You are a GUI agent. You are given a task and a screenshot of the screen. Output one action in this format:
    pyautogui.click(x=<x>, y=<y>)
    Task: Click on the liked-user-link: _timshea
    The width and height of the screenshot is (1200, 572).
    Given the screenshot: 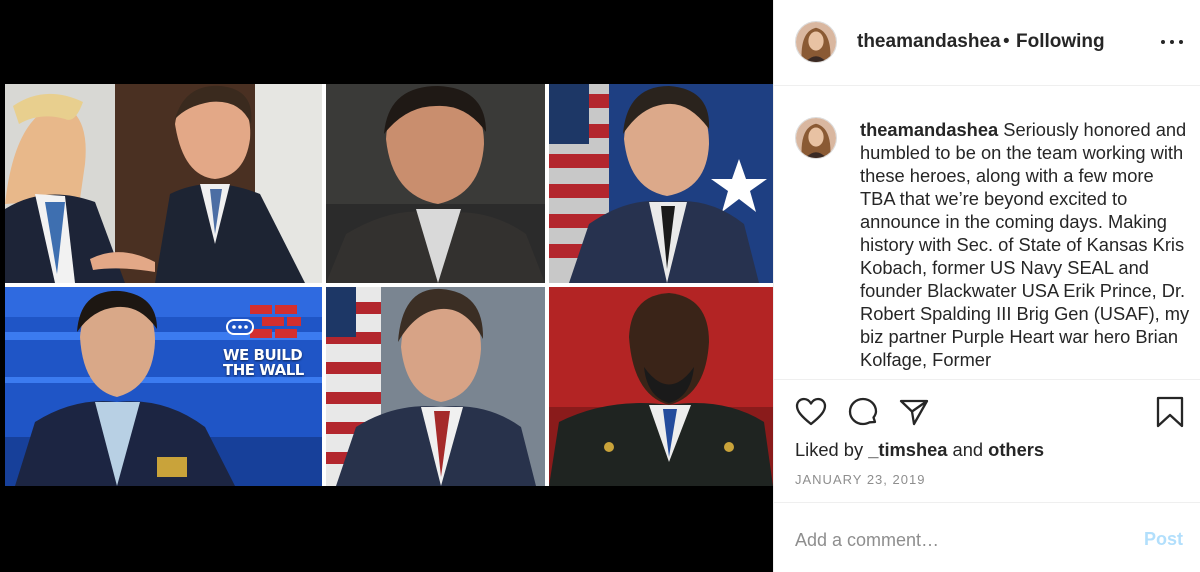 What is the action you would take?
    pyautogui.click(x=907, y=449)
    